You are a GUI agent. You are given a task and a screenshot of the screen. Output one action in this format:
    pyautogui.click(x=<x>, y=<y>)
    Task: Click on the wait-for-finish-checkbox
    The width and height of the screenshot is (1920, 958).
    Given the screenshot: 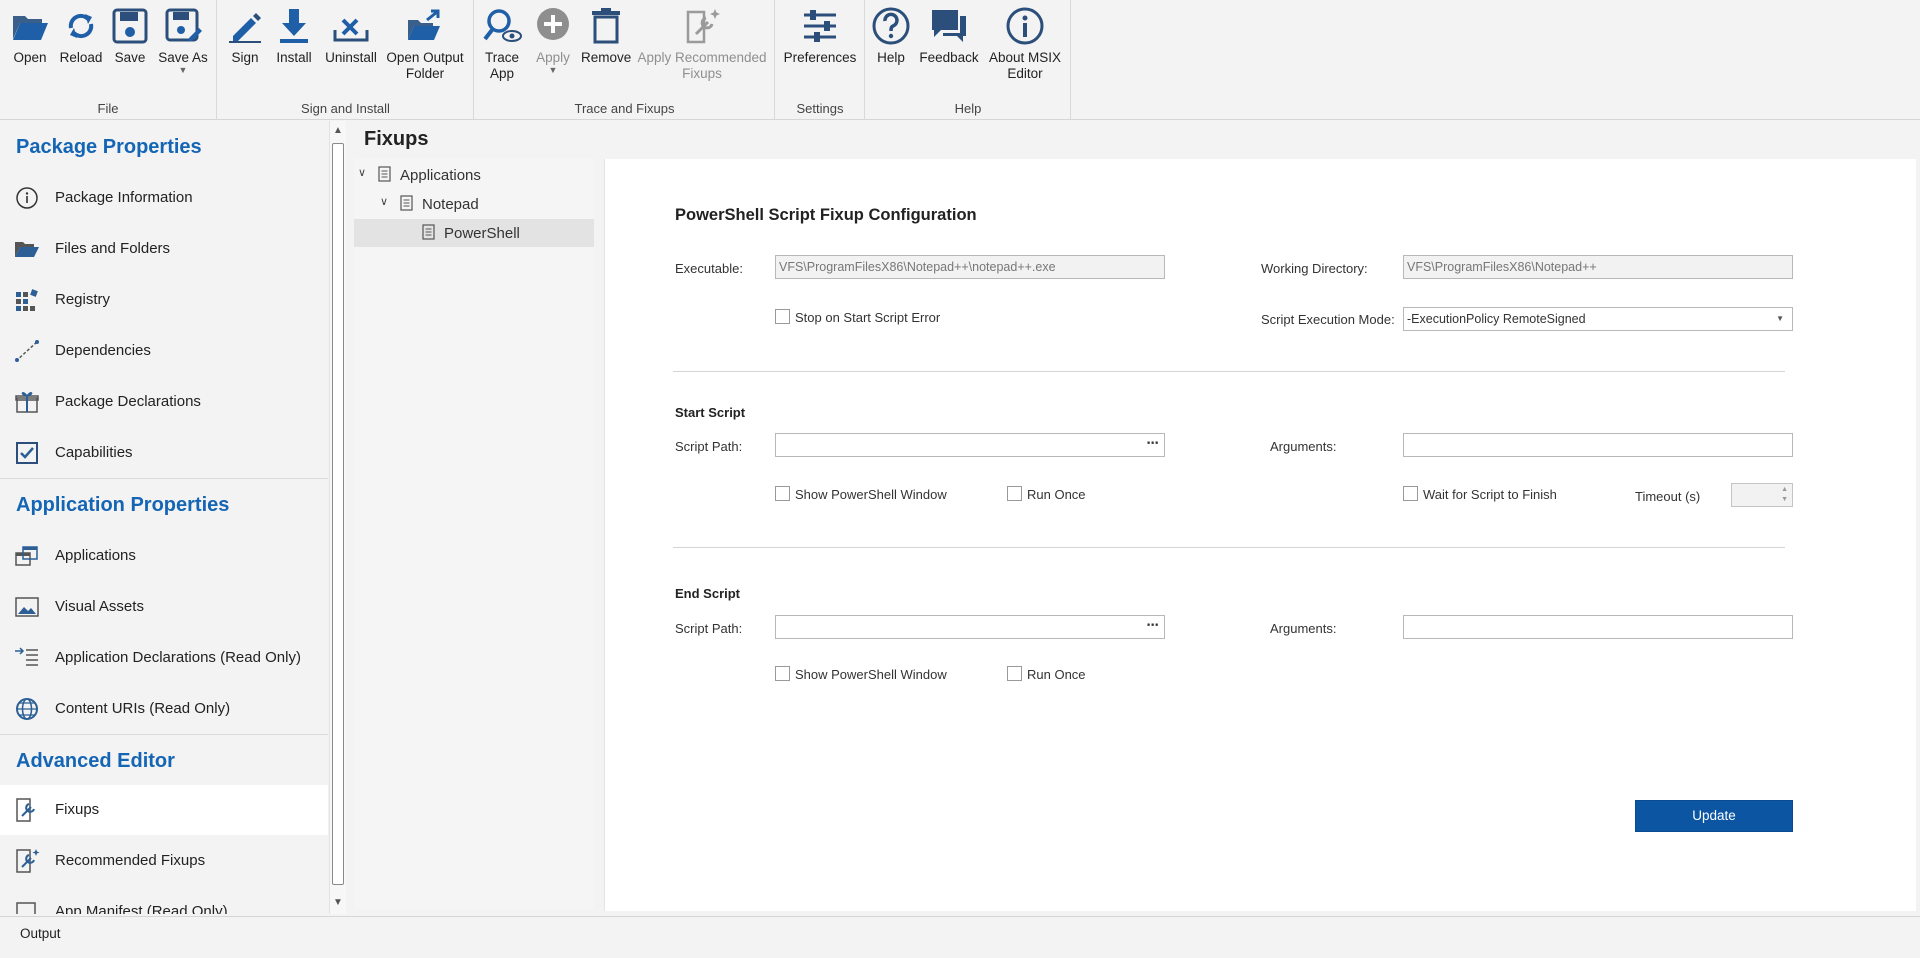 What is the action you would take?
    pyautogui.click(x=1410, y=493)
    